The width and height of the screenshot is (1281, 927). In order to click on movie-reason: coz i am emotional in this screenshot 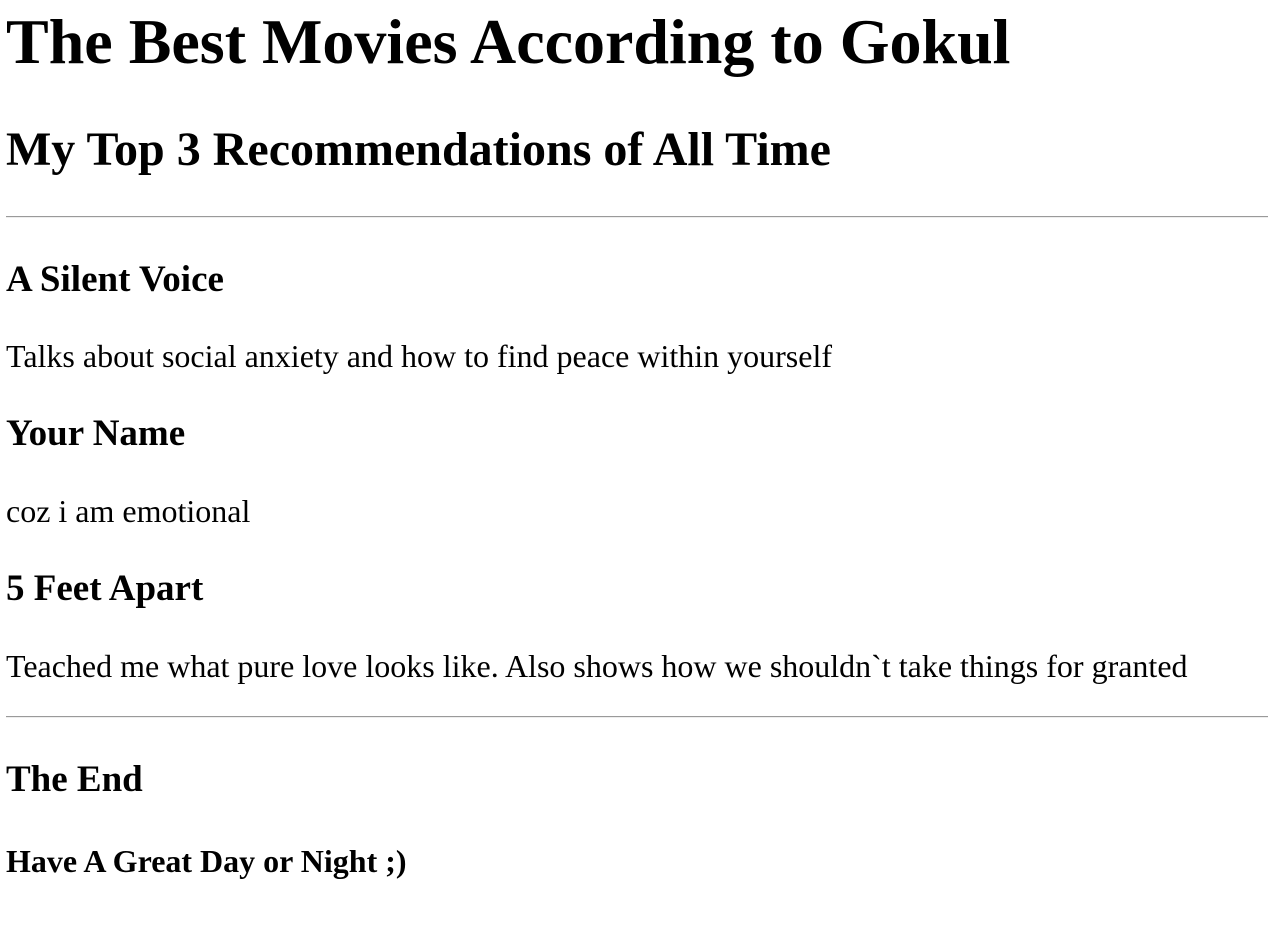, I will do `click(128, 511)`.